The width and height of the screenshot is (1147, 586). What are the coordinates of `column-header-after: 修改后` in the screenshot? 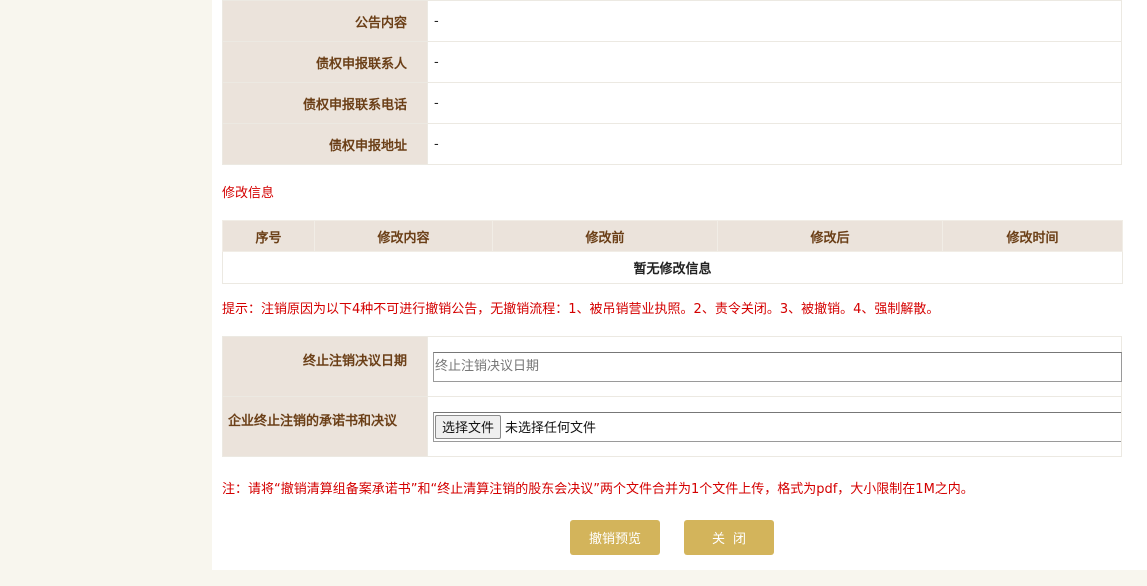 It's located at (830, 236).